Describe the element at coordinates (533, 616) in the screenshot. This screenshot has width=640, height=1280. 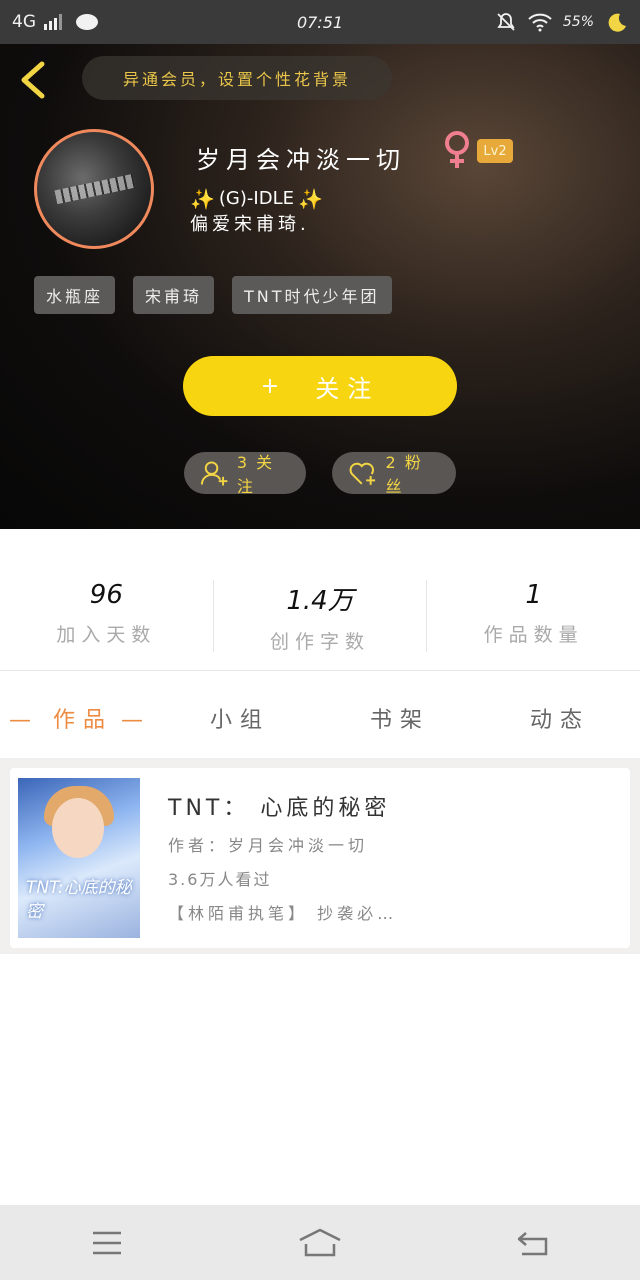
I see `stat-works-count: 1 作品数量` at that location.